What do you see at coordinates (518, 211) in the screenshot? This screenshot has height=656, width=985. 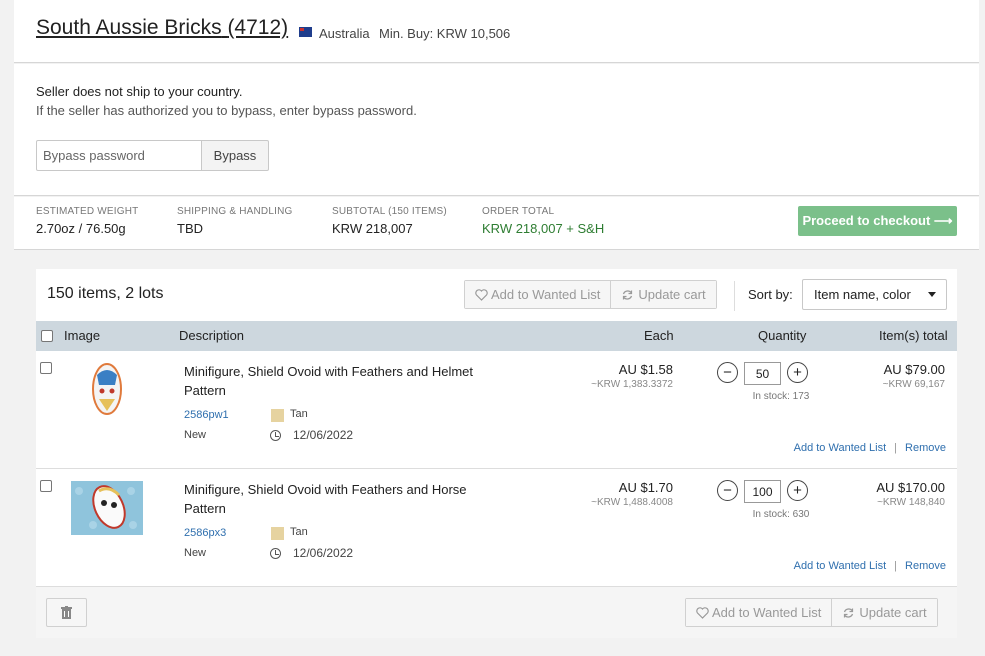 I see `order-total-label: ORDER TOTAL` at bounding box center [518, 211].